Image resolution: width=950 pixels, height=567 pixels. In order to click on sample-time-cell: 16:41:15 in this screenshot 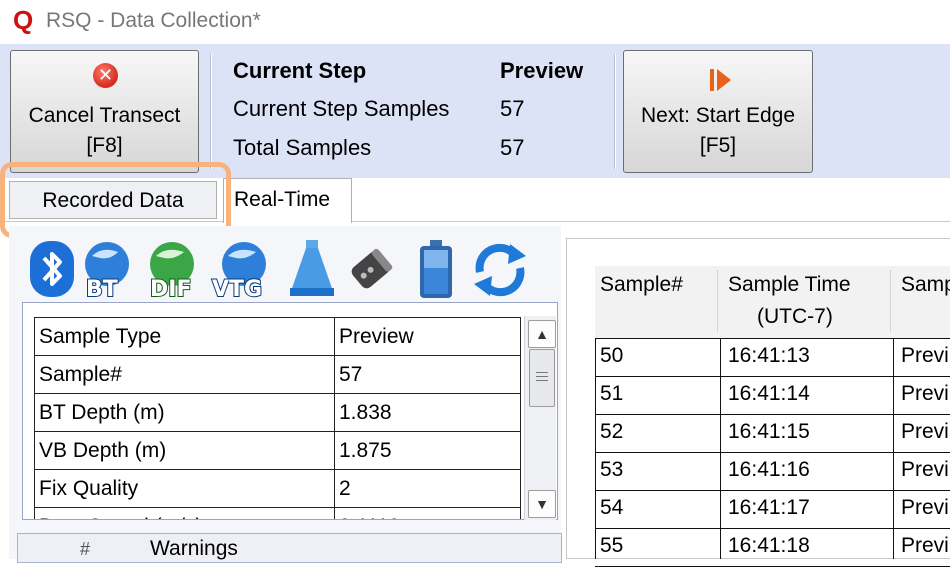, I will do `click(769, 431)`.